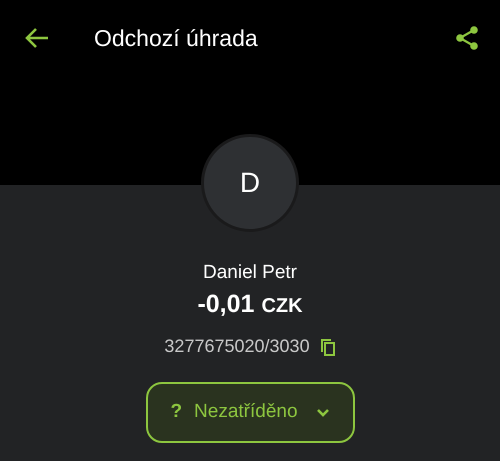 This screenshot has width=500, height=461. Describe the element at coordinates (250, 273) in the screenshot. I see `payee-name: Daniel Petr` at that location.